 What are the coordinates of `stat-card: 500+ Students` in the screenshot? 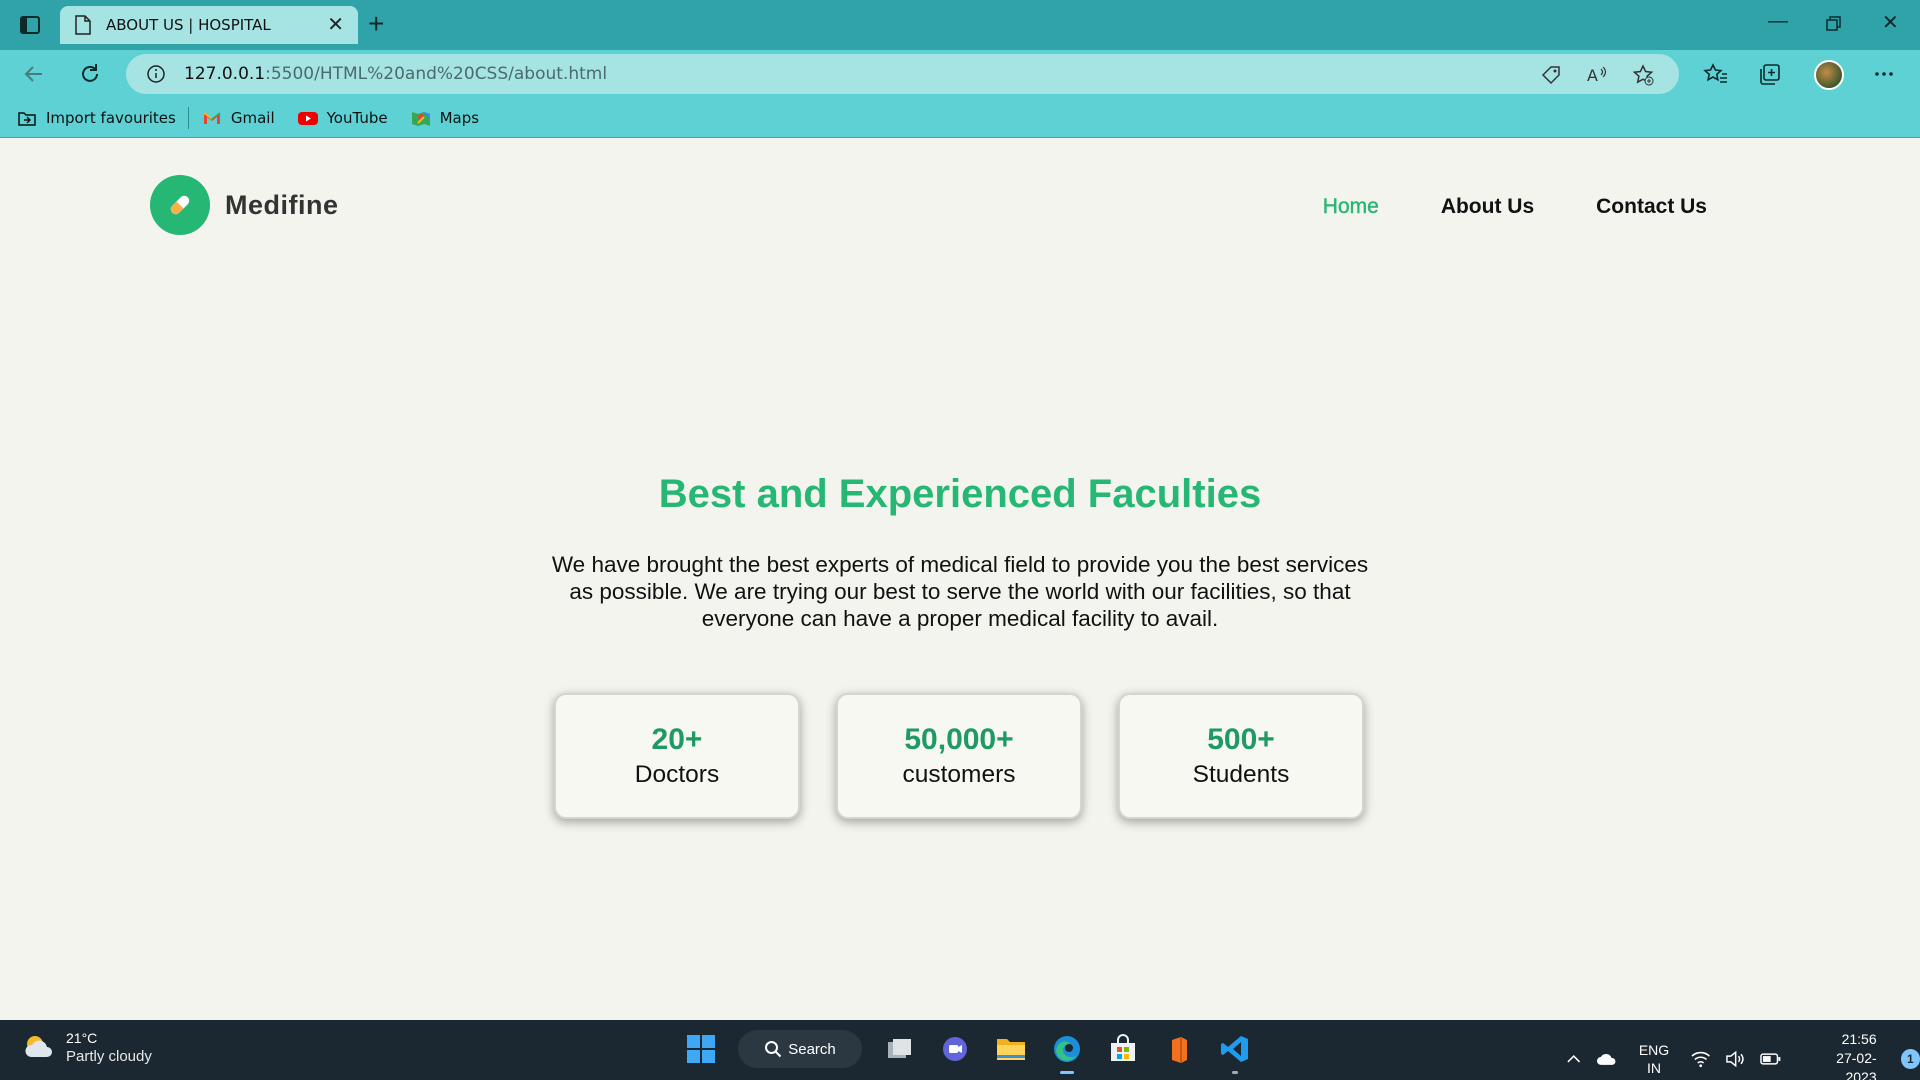 It's located at (1241, 756).